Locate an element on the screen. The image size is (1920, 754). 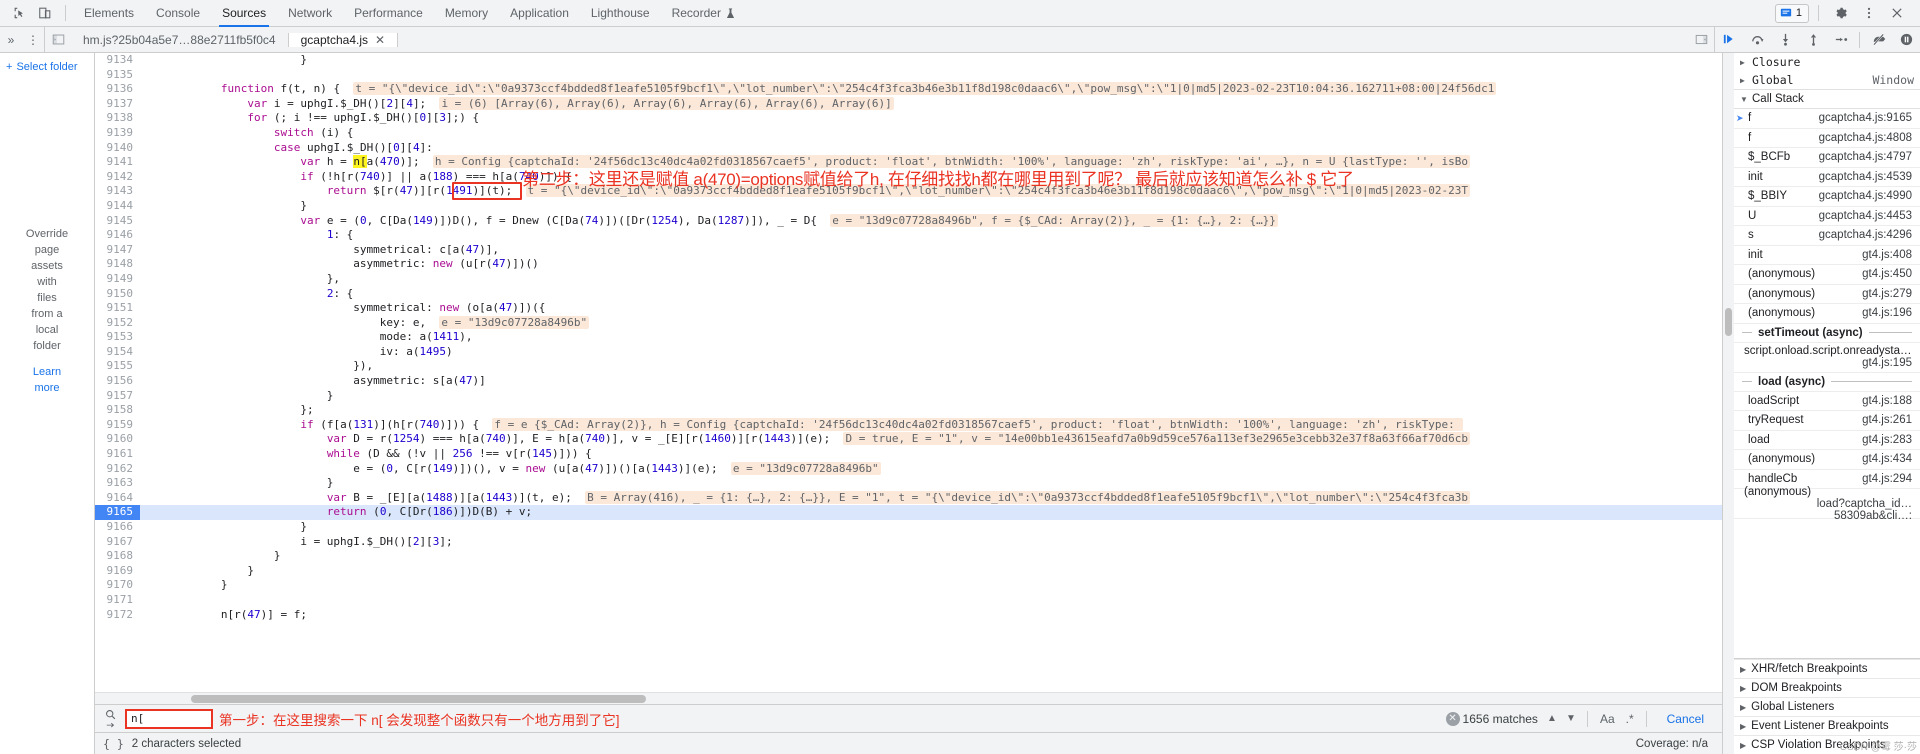
section-global-listeners: ▶ Global Listeners is located at coordinates (1827, 706).